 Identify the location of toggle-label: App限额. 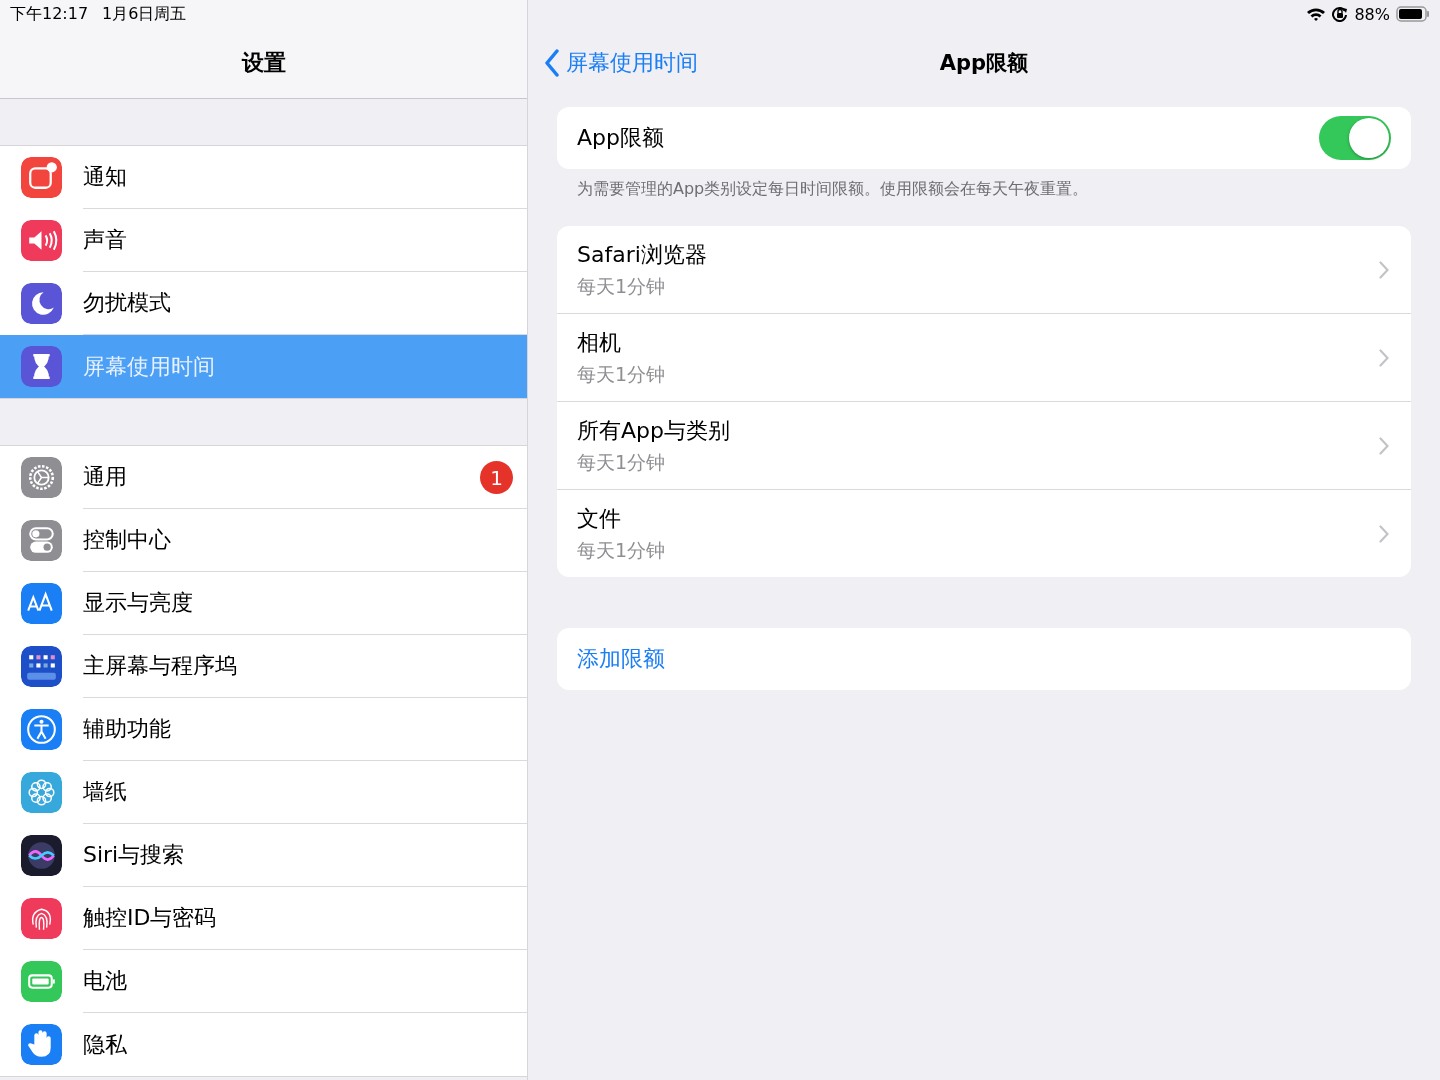
(621, 138).